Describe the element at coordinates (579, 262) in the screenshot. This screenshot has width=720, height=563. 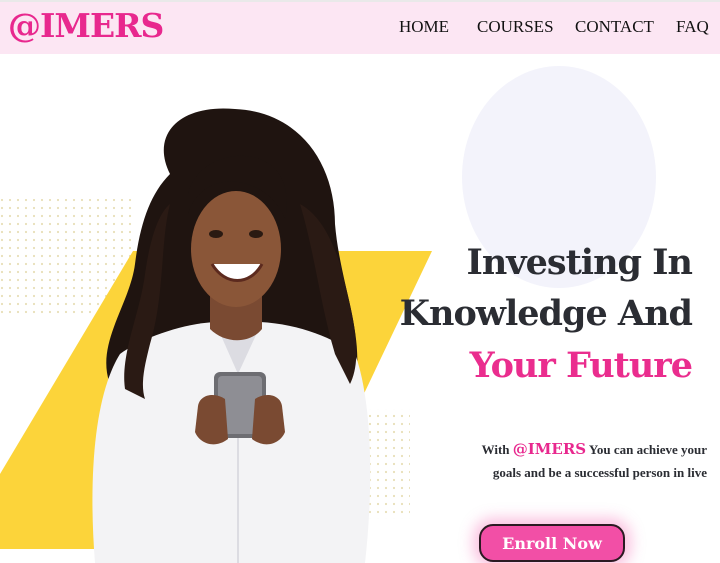
I see `headline-line-1: Investing In` at that location.